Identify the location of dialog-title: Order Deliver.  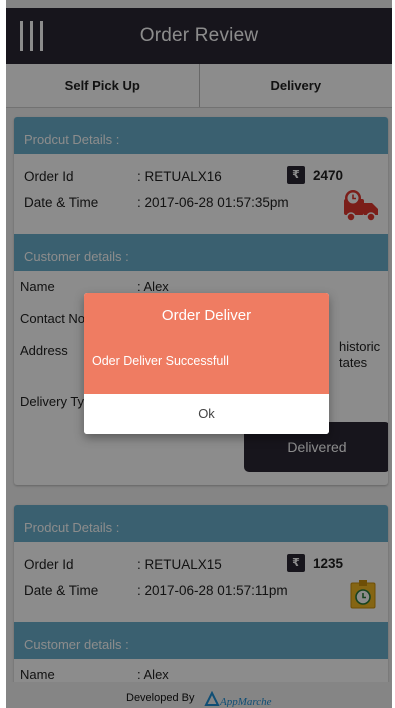
(206, 315).